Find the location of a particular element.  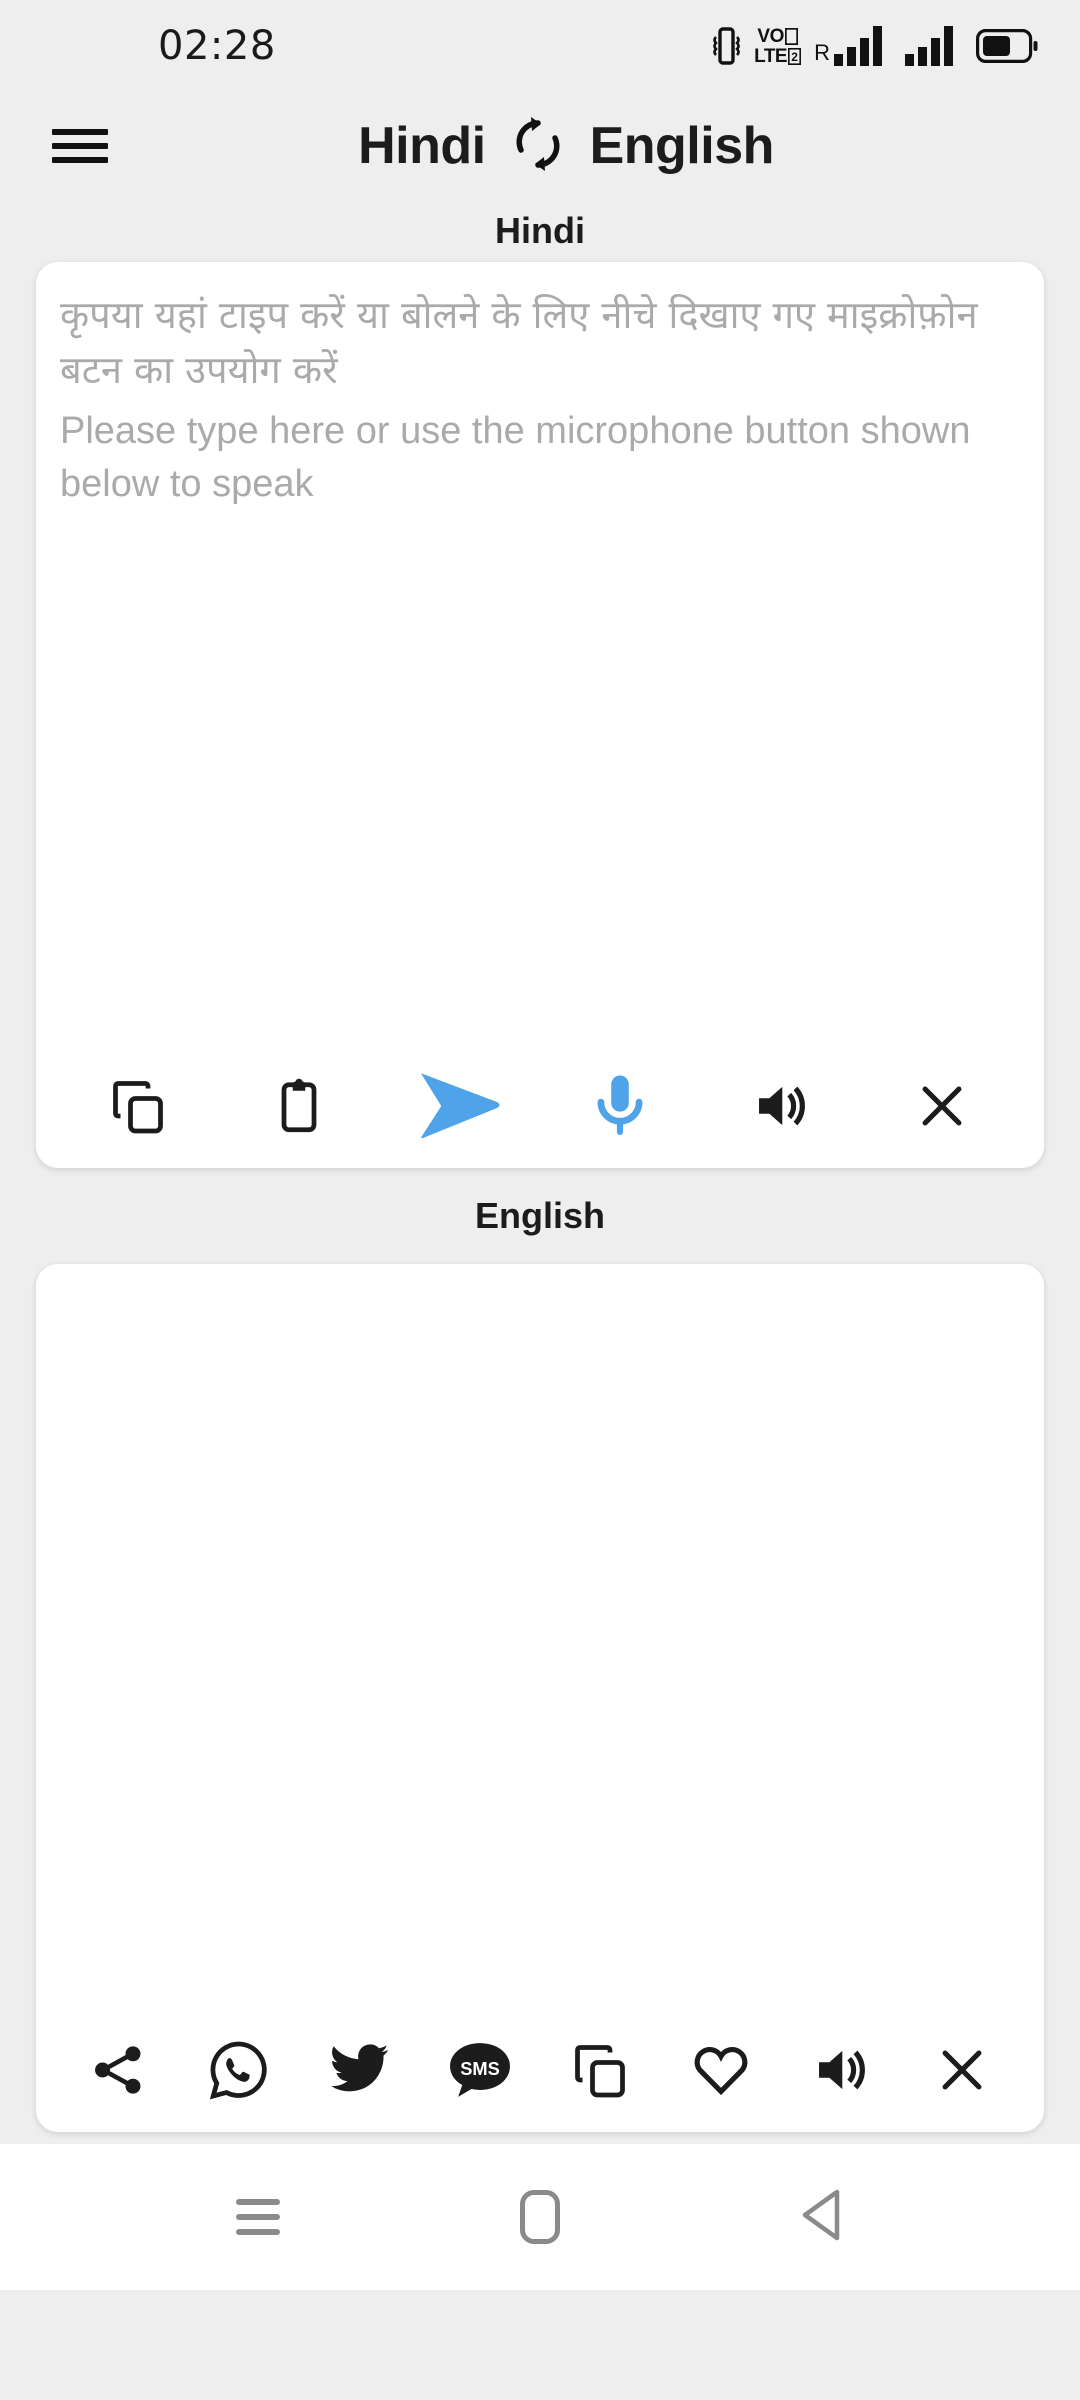

language-pair: Hindi English is located at coordinates (566, 146).